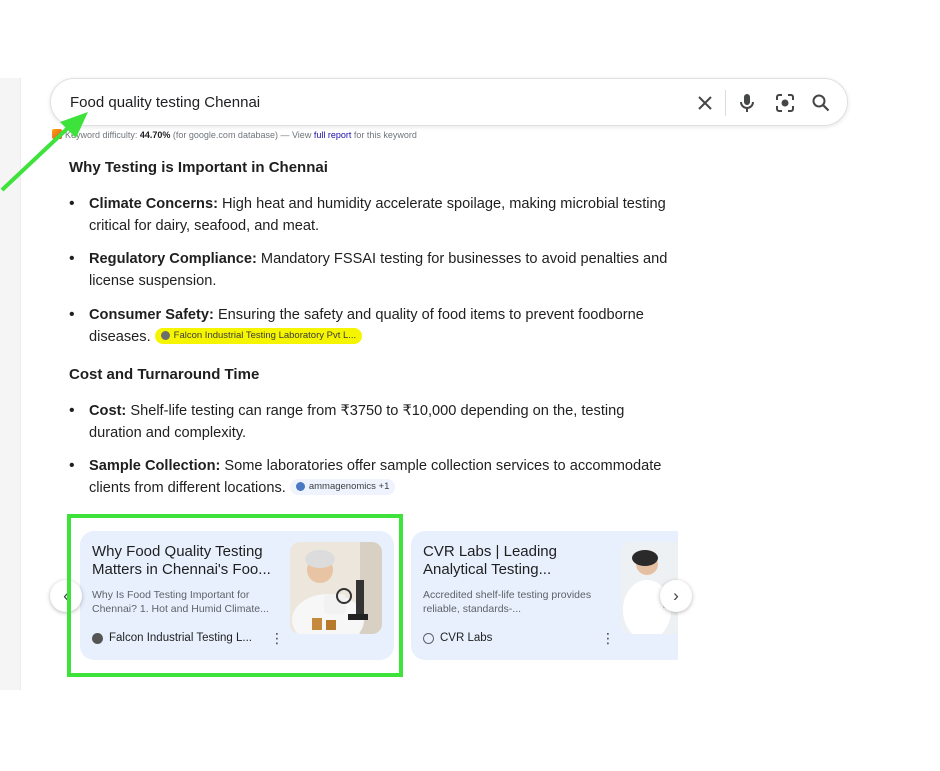 This screenshot has width=940, height=771. Describe the element at coordinates (173, 259) in the screenshot. I see `bullet-title: Regulatory Compliance:` at that location.